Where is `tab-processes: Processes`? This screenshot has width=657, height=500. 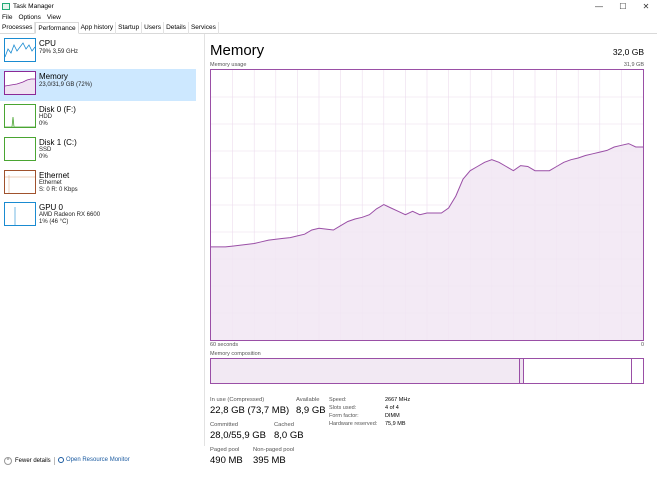 tab-processes: Processes is located at coordinates (18, 28).